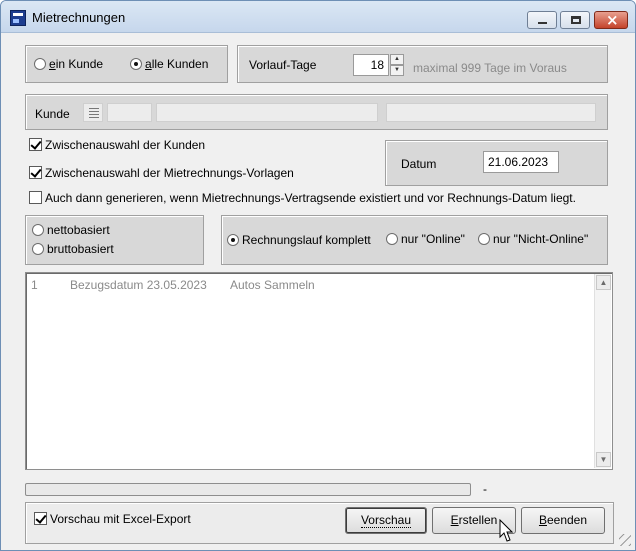 This screenshot has width=636, height=551. What do you see at coordinates (129, 112) in the screenshot?
I see `customer-number-field` at bounding box center [129, 112].